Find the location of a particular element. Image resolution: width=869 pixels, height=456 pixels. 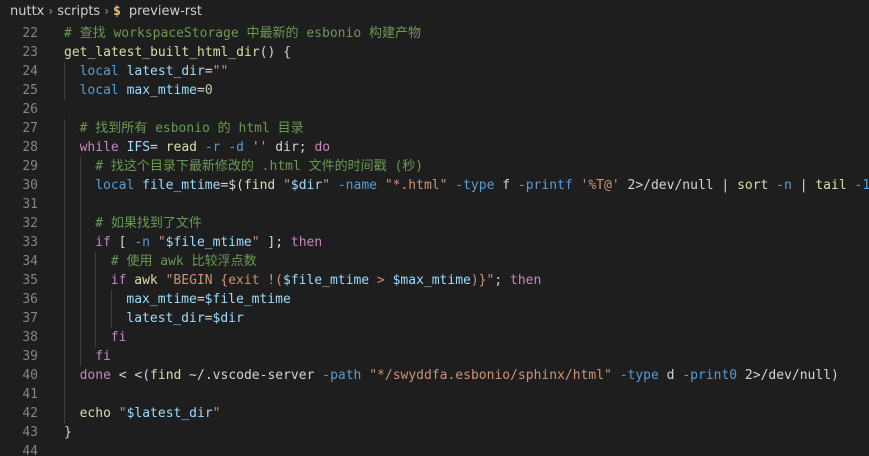

code-token: # 找到所有 esbonio 的 html 目录 is located at coordinates (191, 128).